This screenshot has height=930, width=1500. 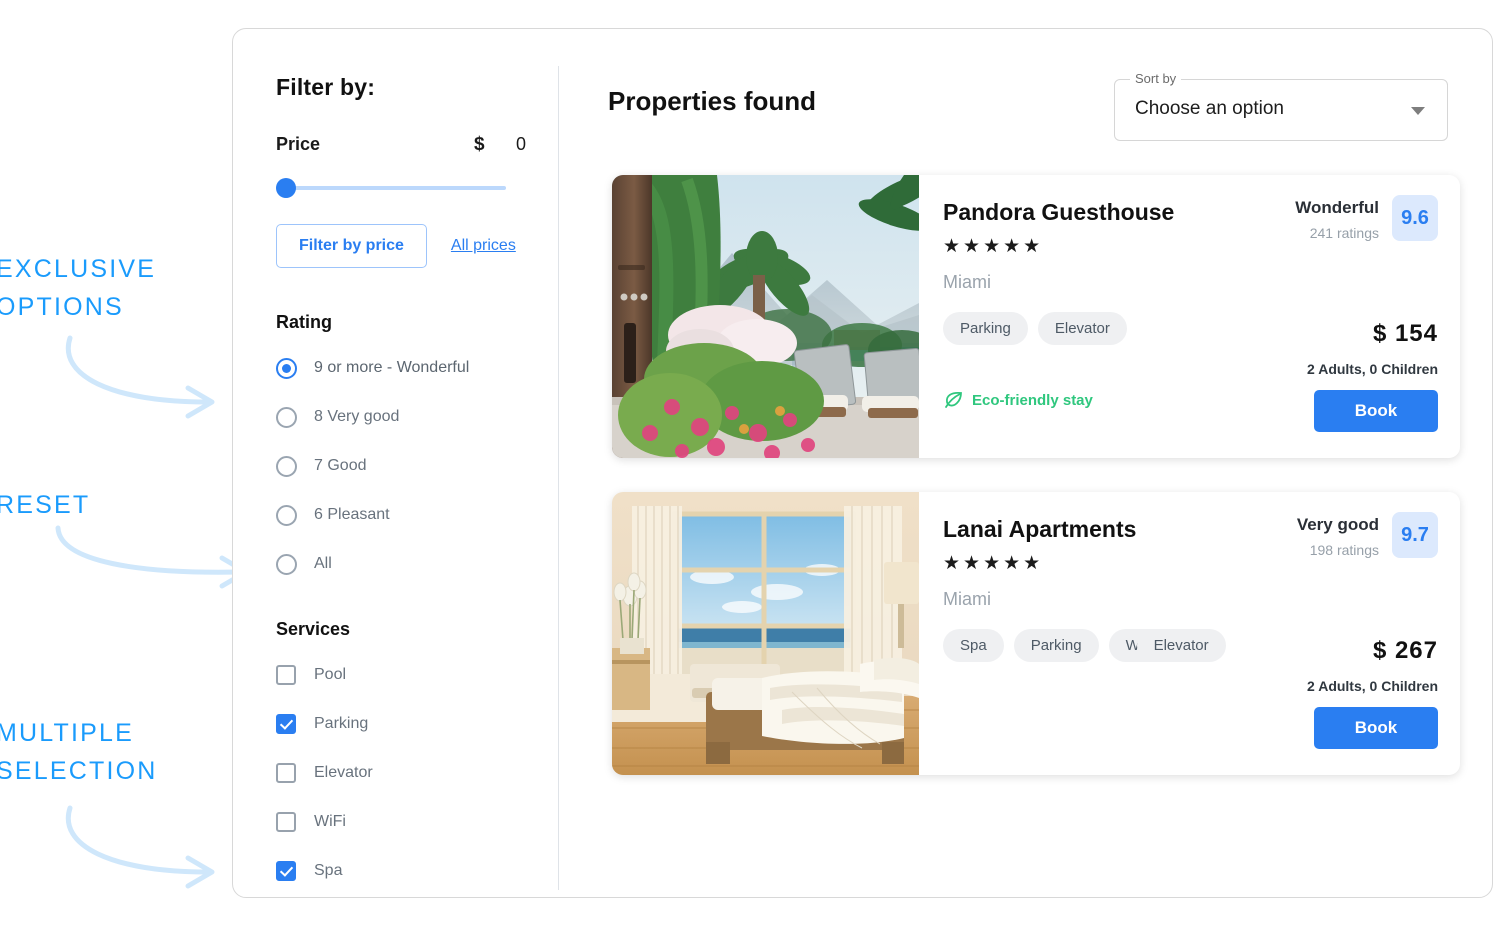 What do you see at coordinates (401, 564) in the screenshot?
I see `rating-option-all: All` at bounding box center [401, 564].